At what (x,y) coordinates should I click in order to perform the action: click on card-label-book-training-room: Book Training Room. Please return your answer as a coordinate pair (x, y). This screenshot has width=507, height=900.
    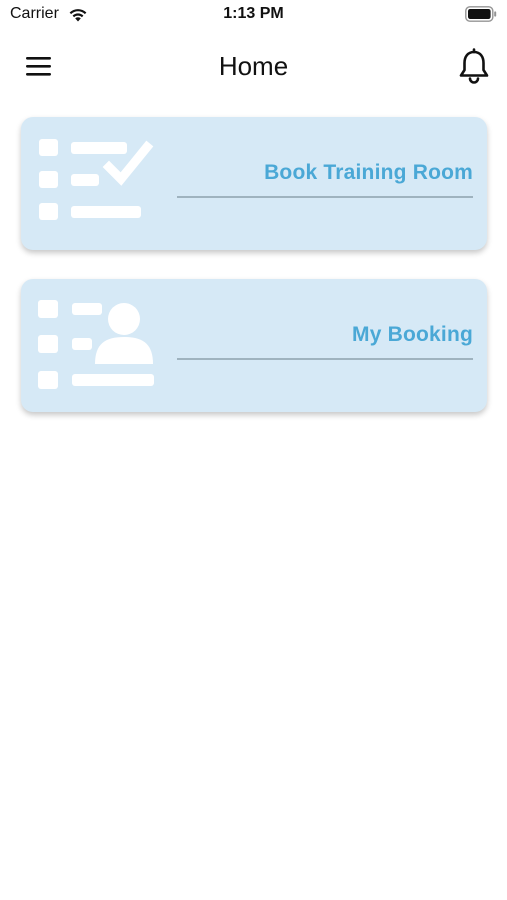
    Looking at the image, I should click on (368, 172).